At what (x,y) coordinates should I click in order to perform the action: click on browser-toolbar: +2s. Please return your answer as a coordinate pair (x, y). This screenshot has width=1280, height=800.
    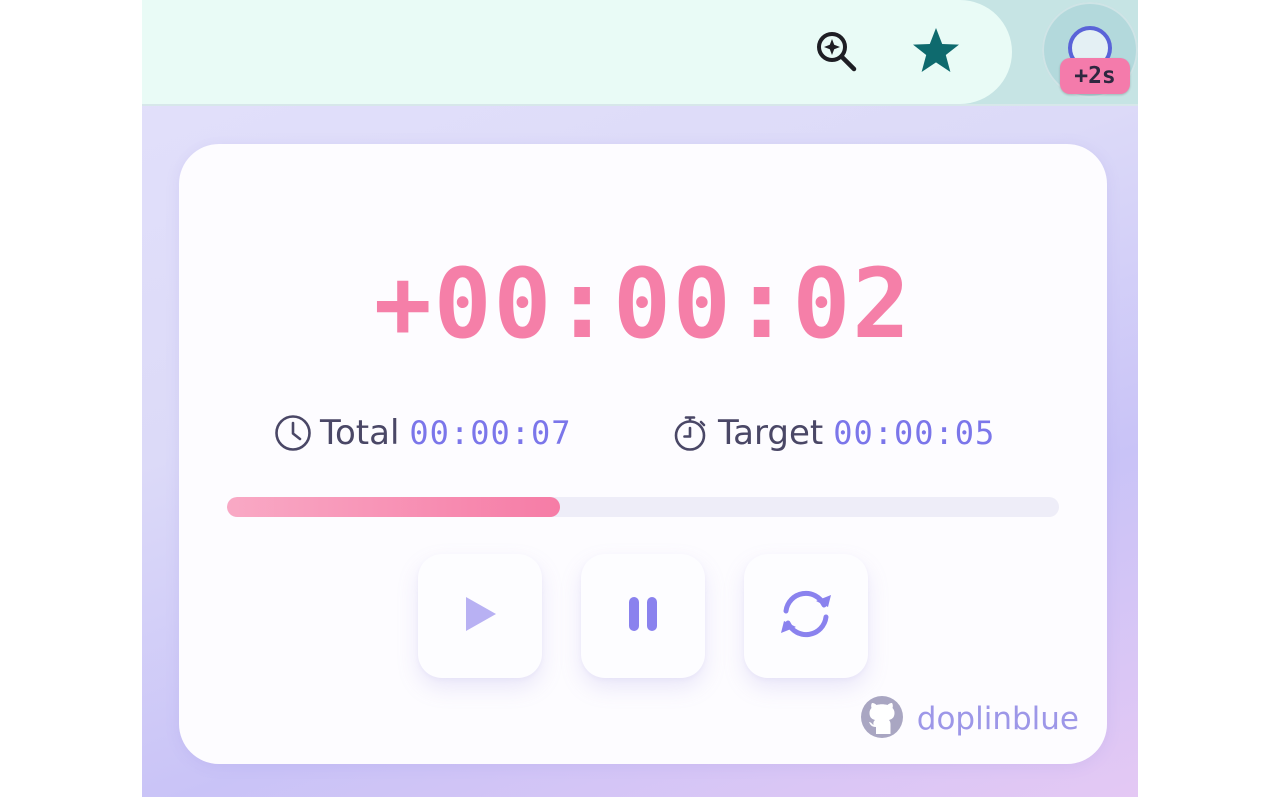
    Looking at the image, I should click on (640, 53).